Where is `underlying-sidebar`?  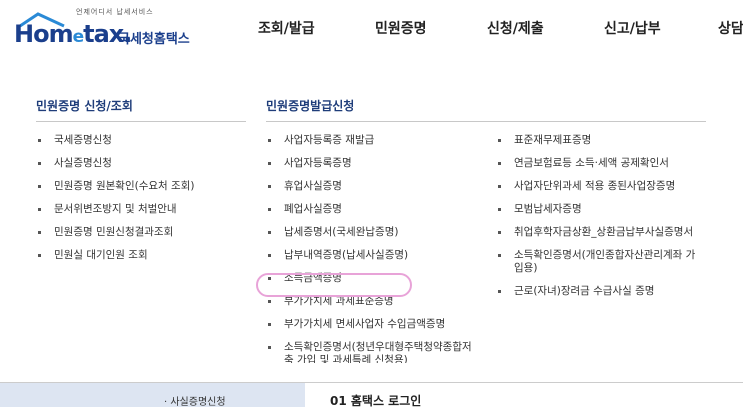
underlying-sidebar is located at coordinates (152, 395).